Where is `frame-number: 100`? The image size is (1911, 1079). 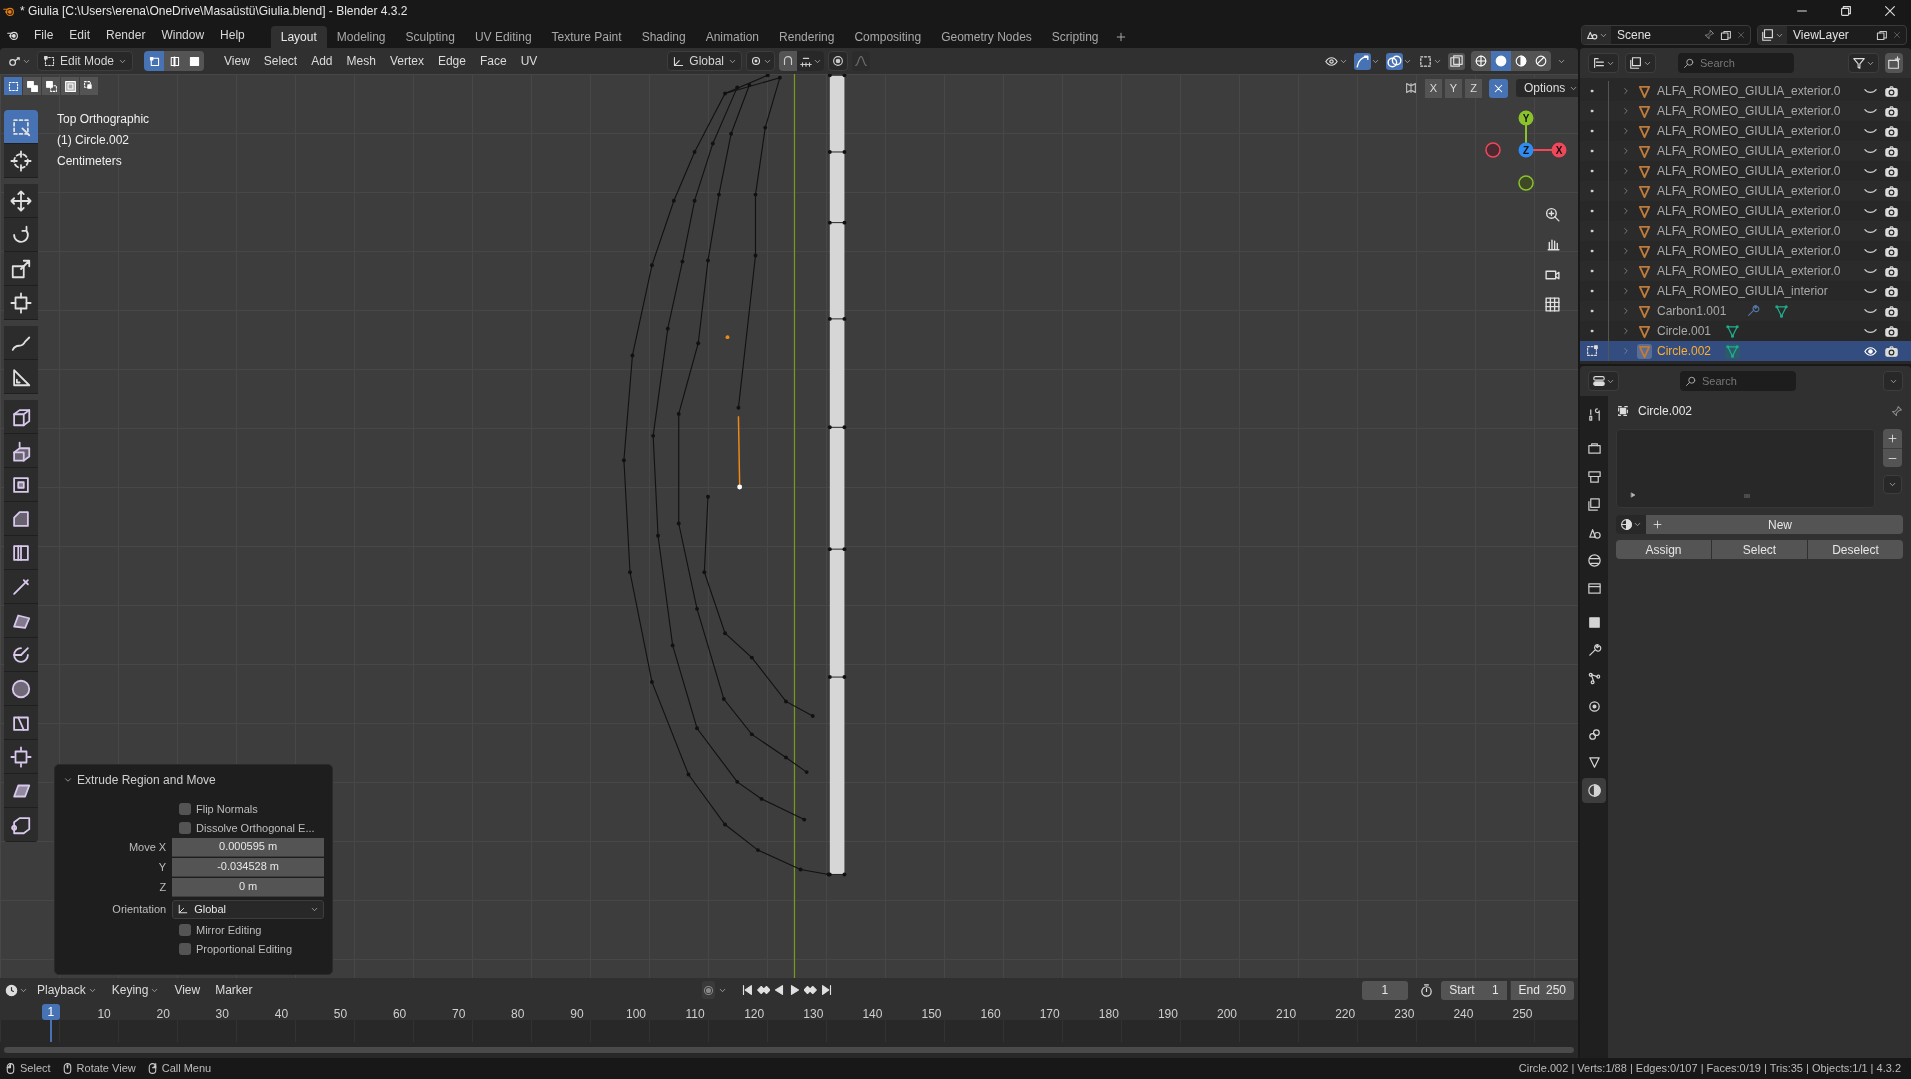 frame-number: 100 is located at coordinates (636, 1014).